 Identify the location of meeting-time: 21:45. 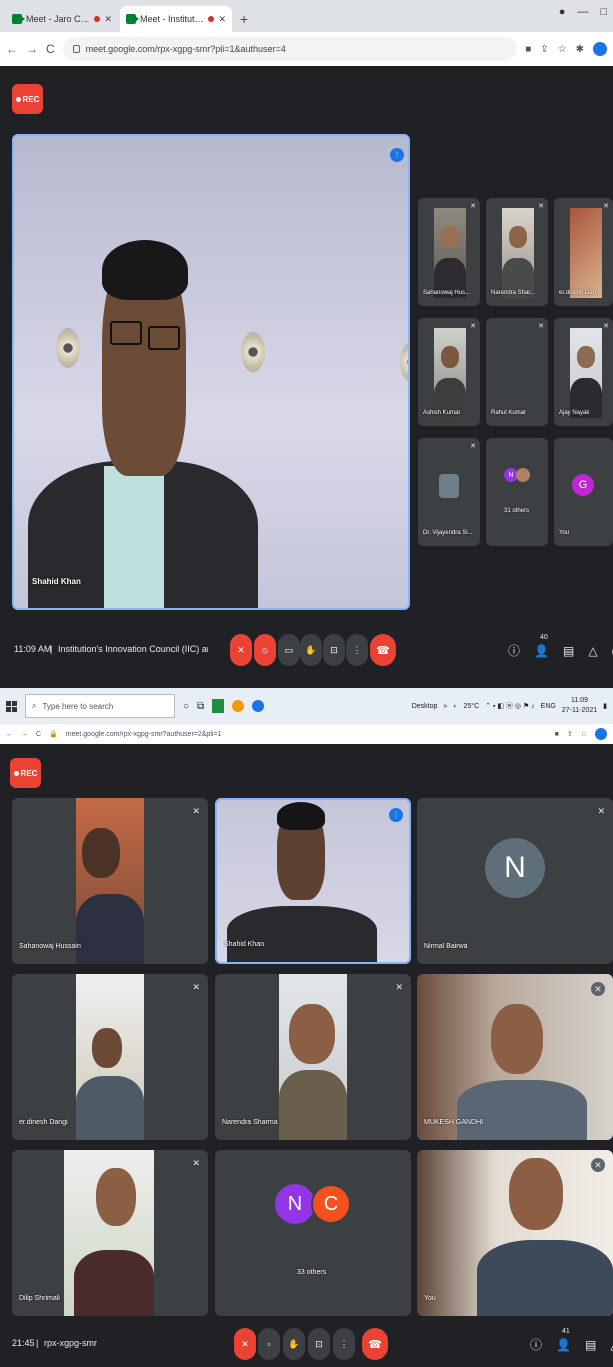
(23, 1343).